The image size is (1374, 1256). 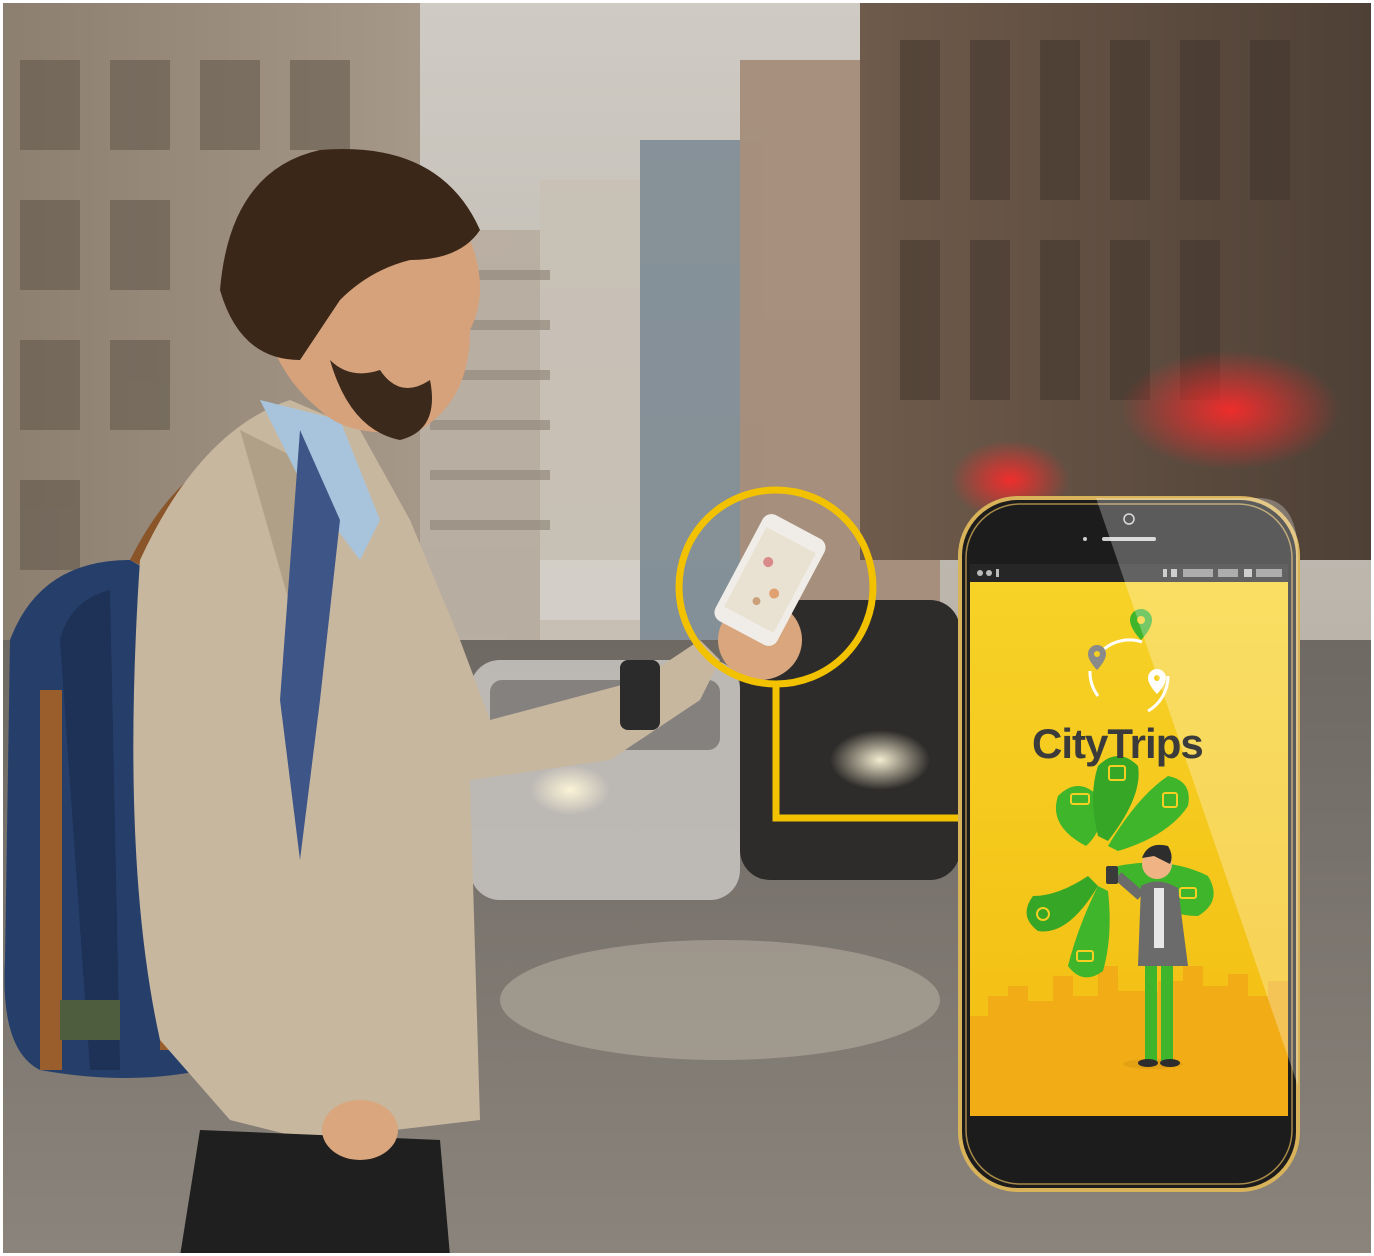 What do you see at coordinates (1118, 743) in the screenshot?
I see `app-title: CityTrips` at bounding box center [1118, 743].